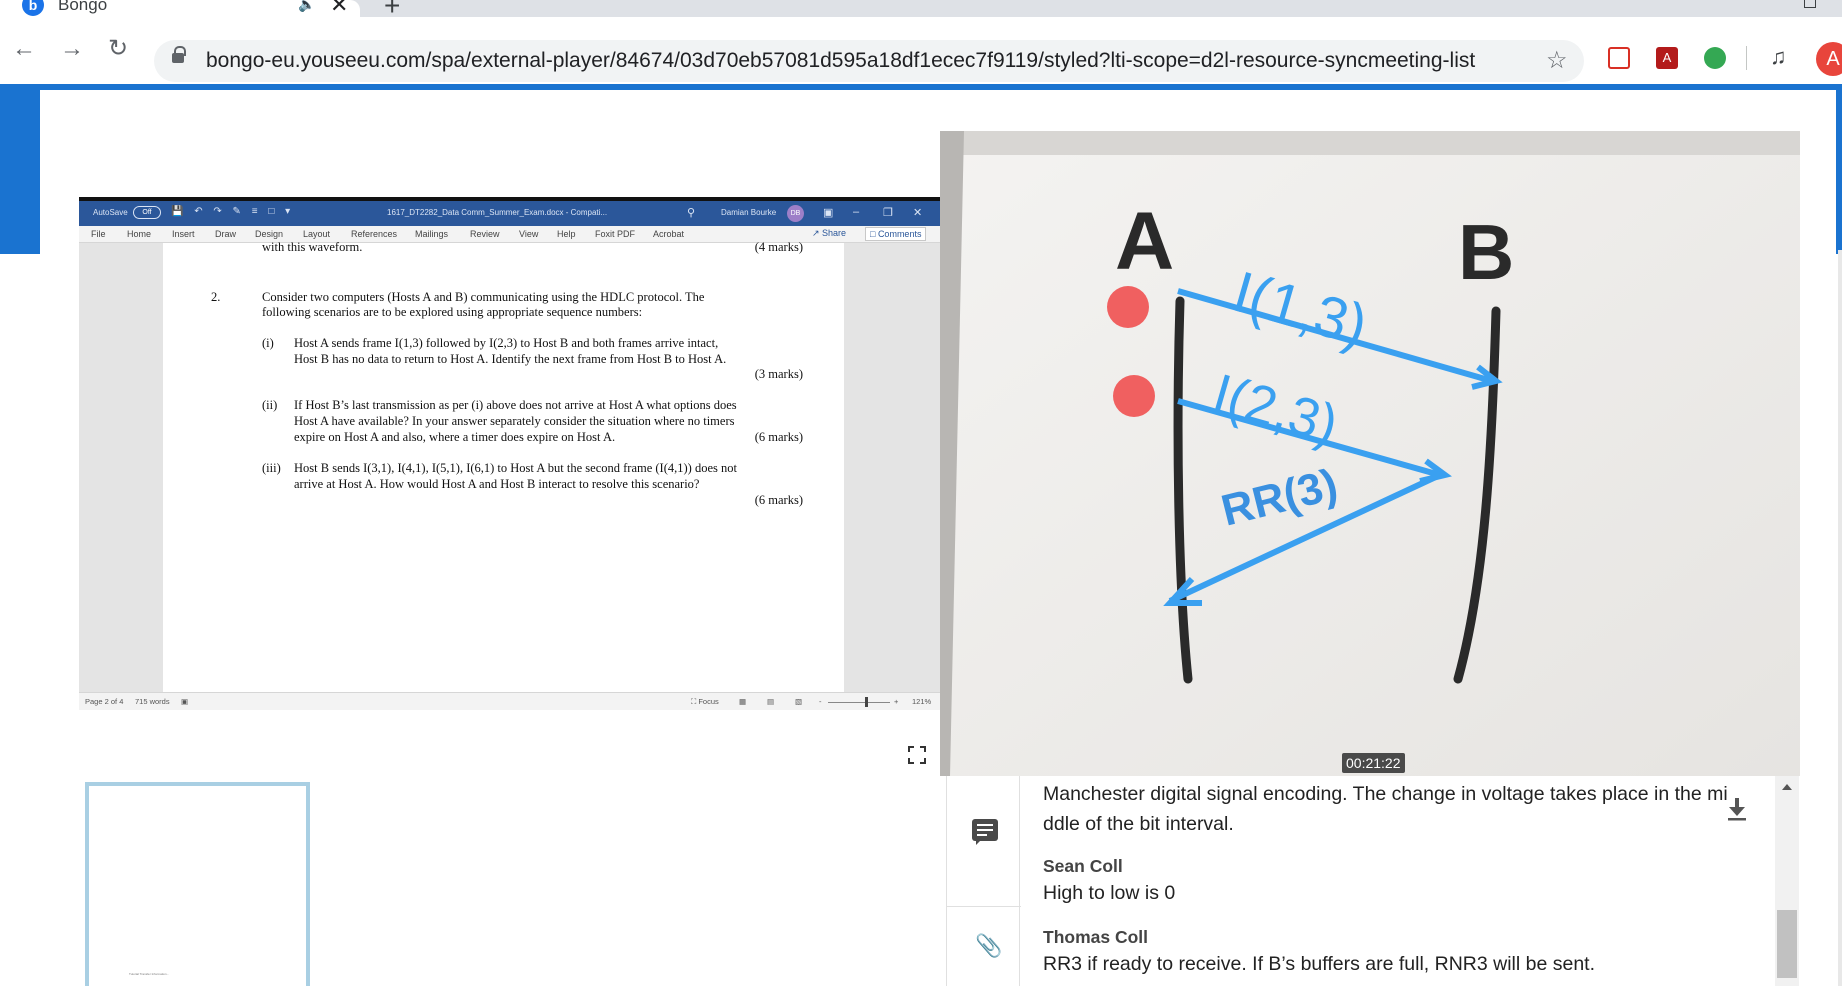 This screenshot has height=986, width=1842. I want to click on autosave-label: AutoSave, so click(110, 212).